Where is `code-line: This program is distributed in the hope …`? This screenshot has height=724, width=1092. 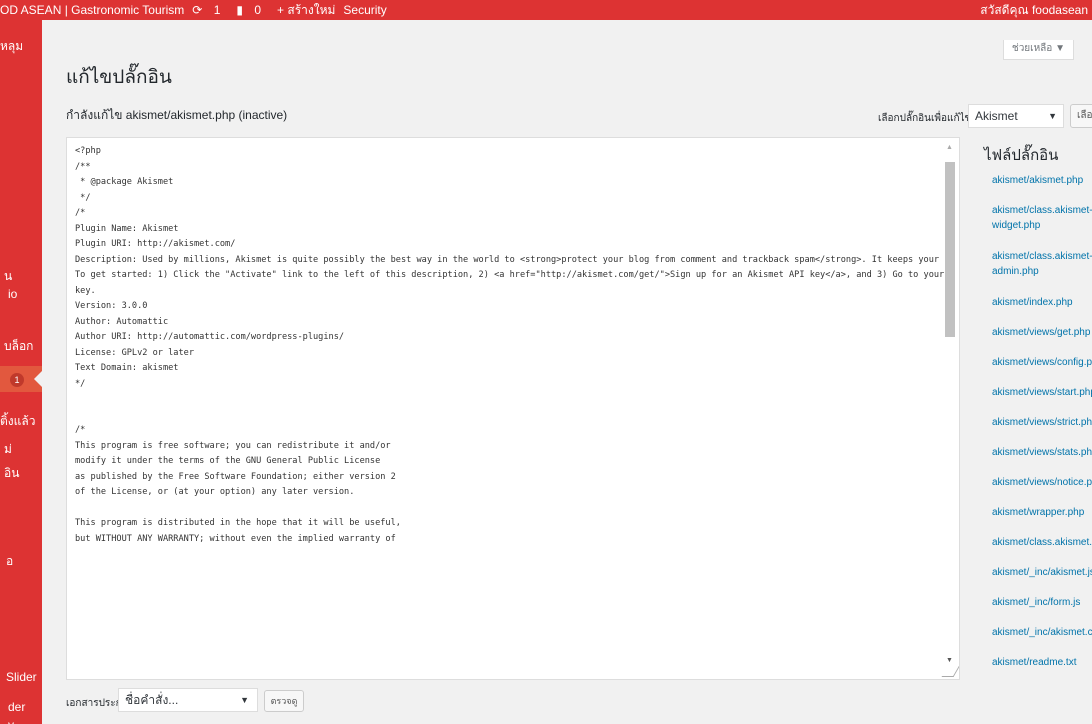
code-line: This program is distributed in the hope … is located at coordinates (238, 523).